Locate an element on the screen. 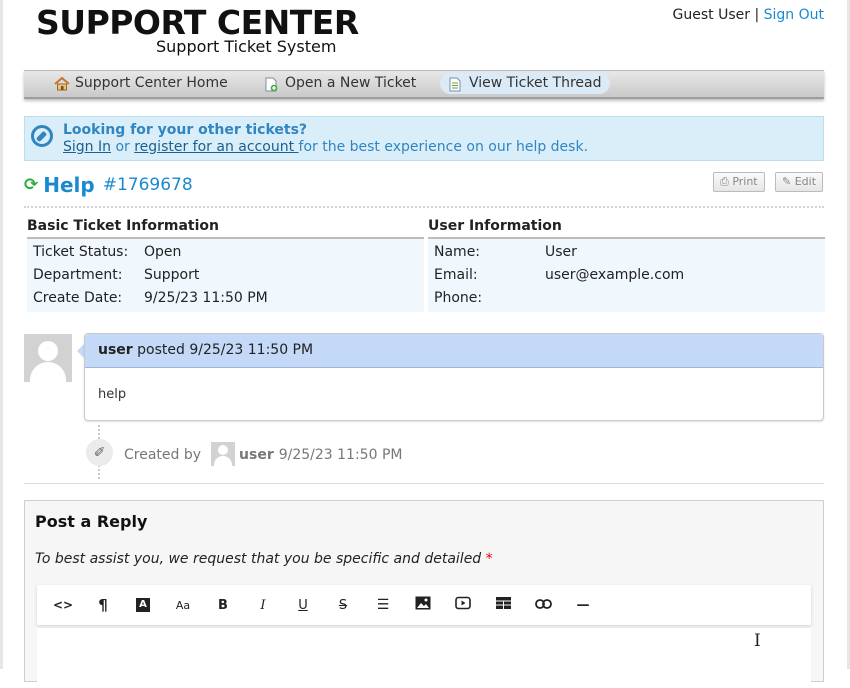 Image resolution: width=850 pixels, height=688 pixels. nav-view-thread-label: View Ticket Thread is located at coordinates (535, 83).